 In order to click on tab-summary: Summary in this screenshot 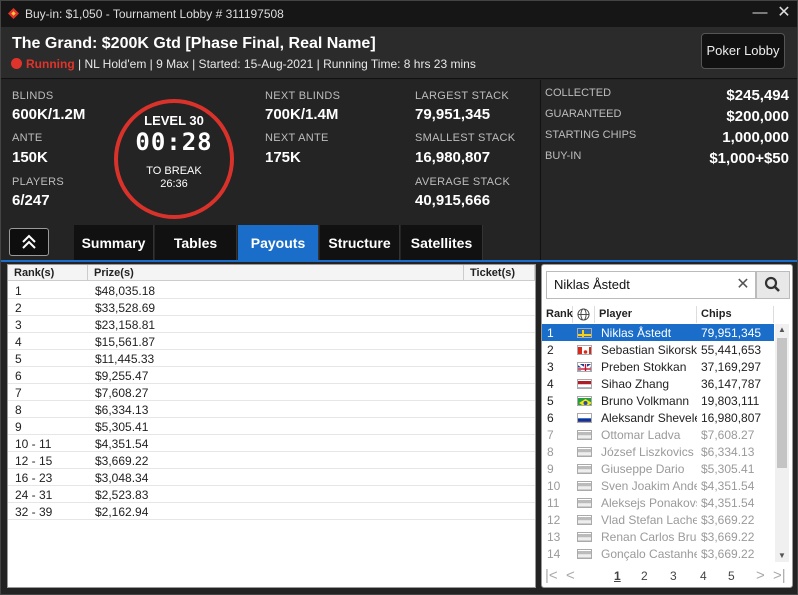, I will do `click(114, 243)`.